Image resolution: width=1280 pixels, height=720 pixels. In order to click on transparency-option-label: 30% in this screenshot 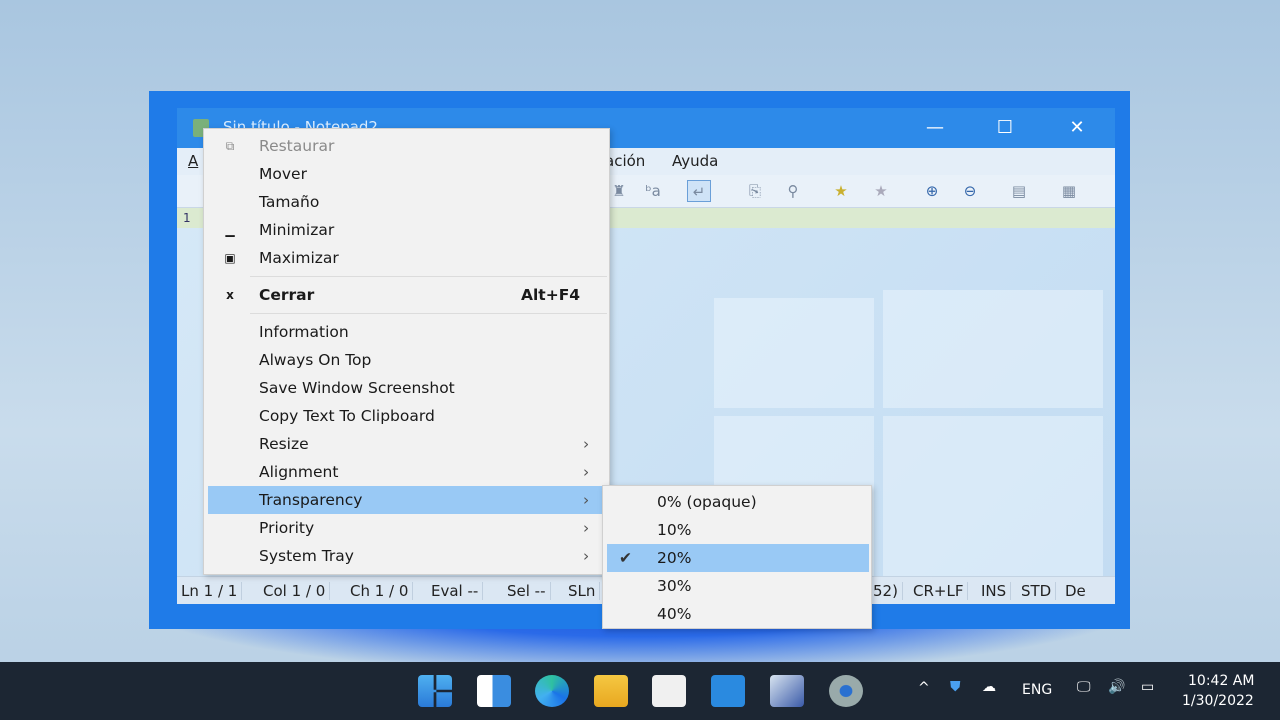, I will do `click(674, 586)`.